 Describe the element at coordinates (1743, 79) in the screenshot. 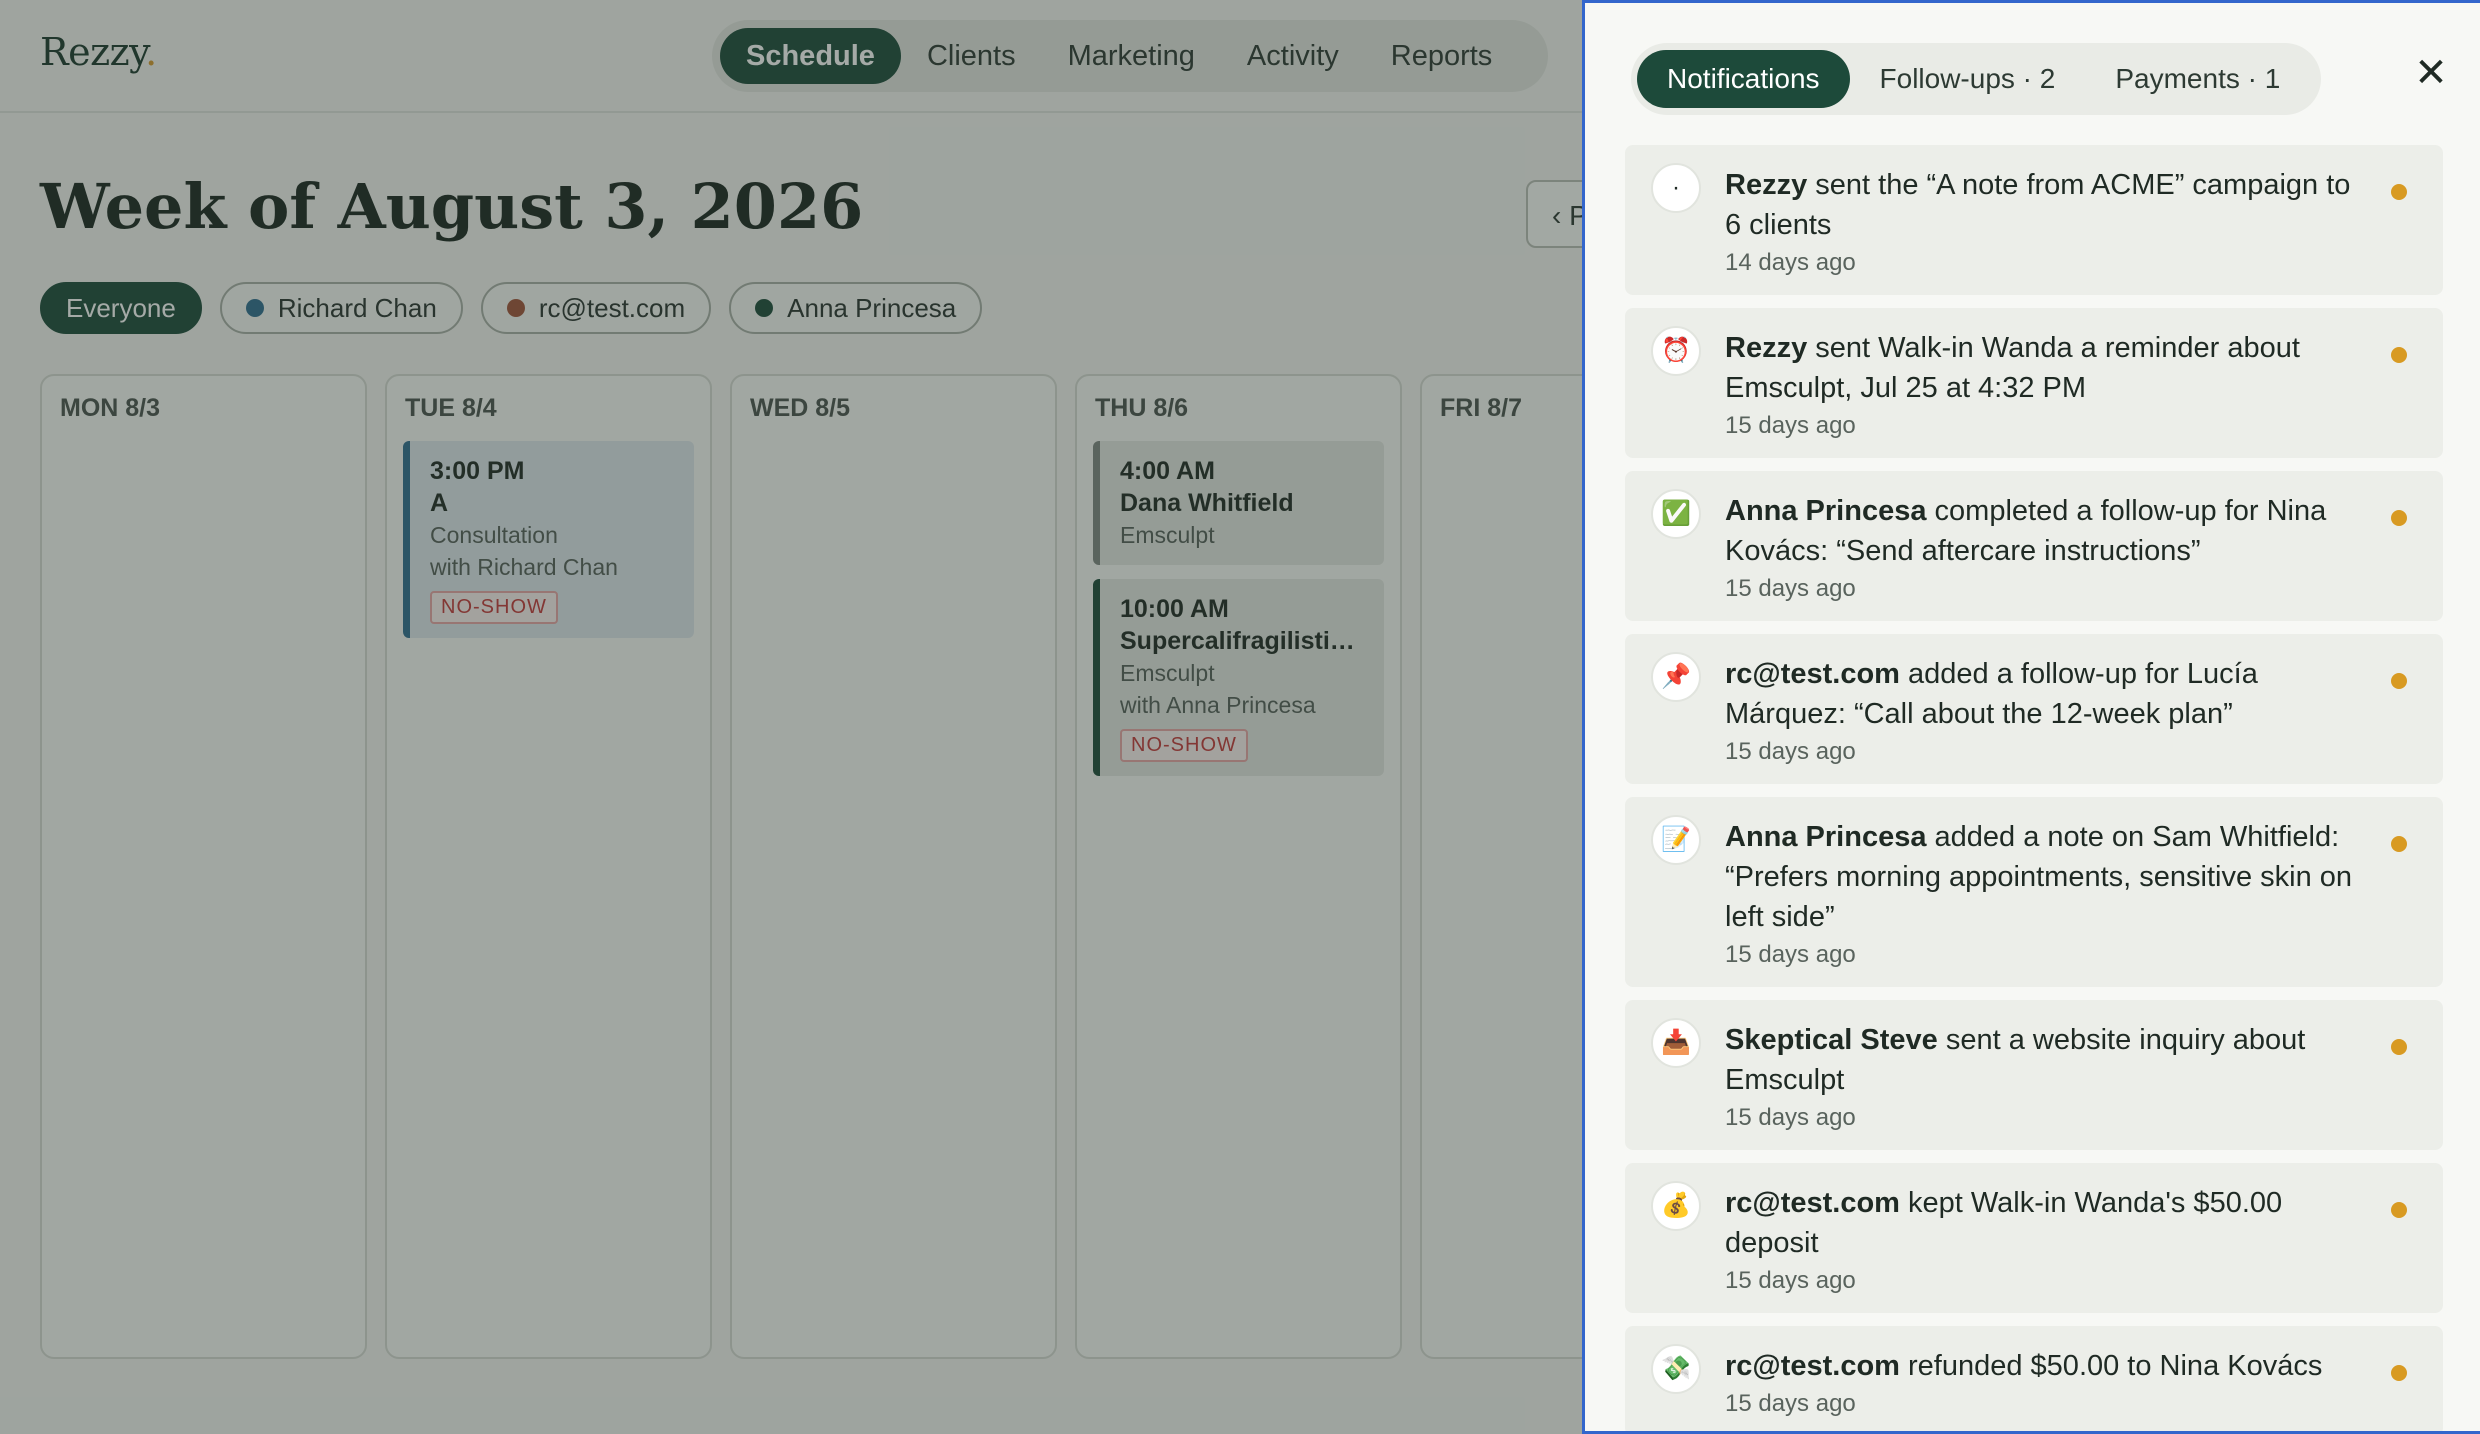

I see `tab-notifications: Notifications` at that location.